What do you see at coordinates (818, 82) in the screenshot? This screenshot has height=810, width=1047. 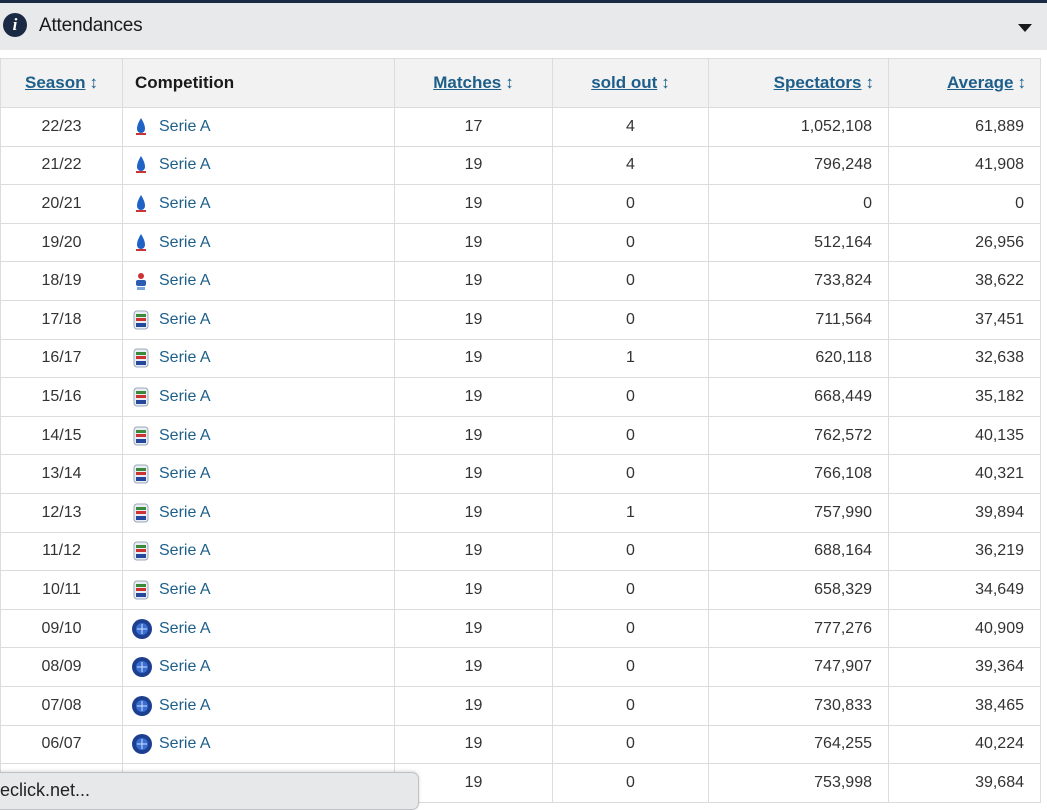 I see `sort-spectators-link: Spectators` at bounding box center [818, 82].